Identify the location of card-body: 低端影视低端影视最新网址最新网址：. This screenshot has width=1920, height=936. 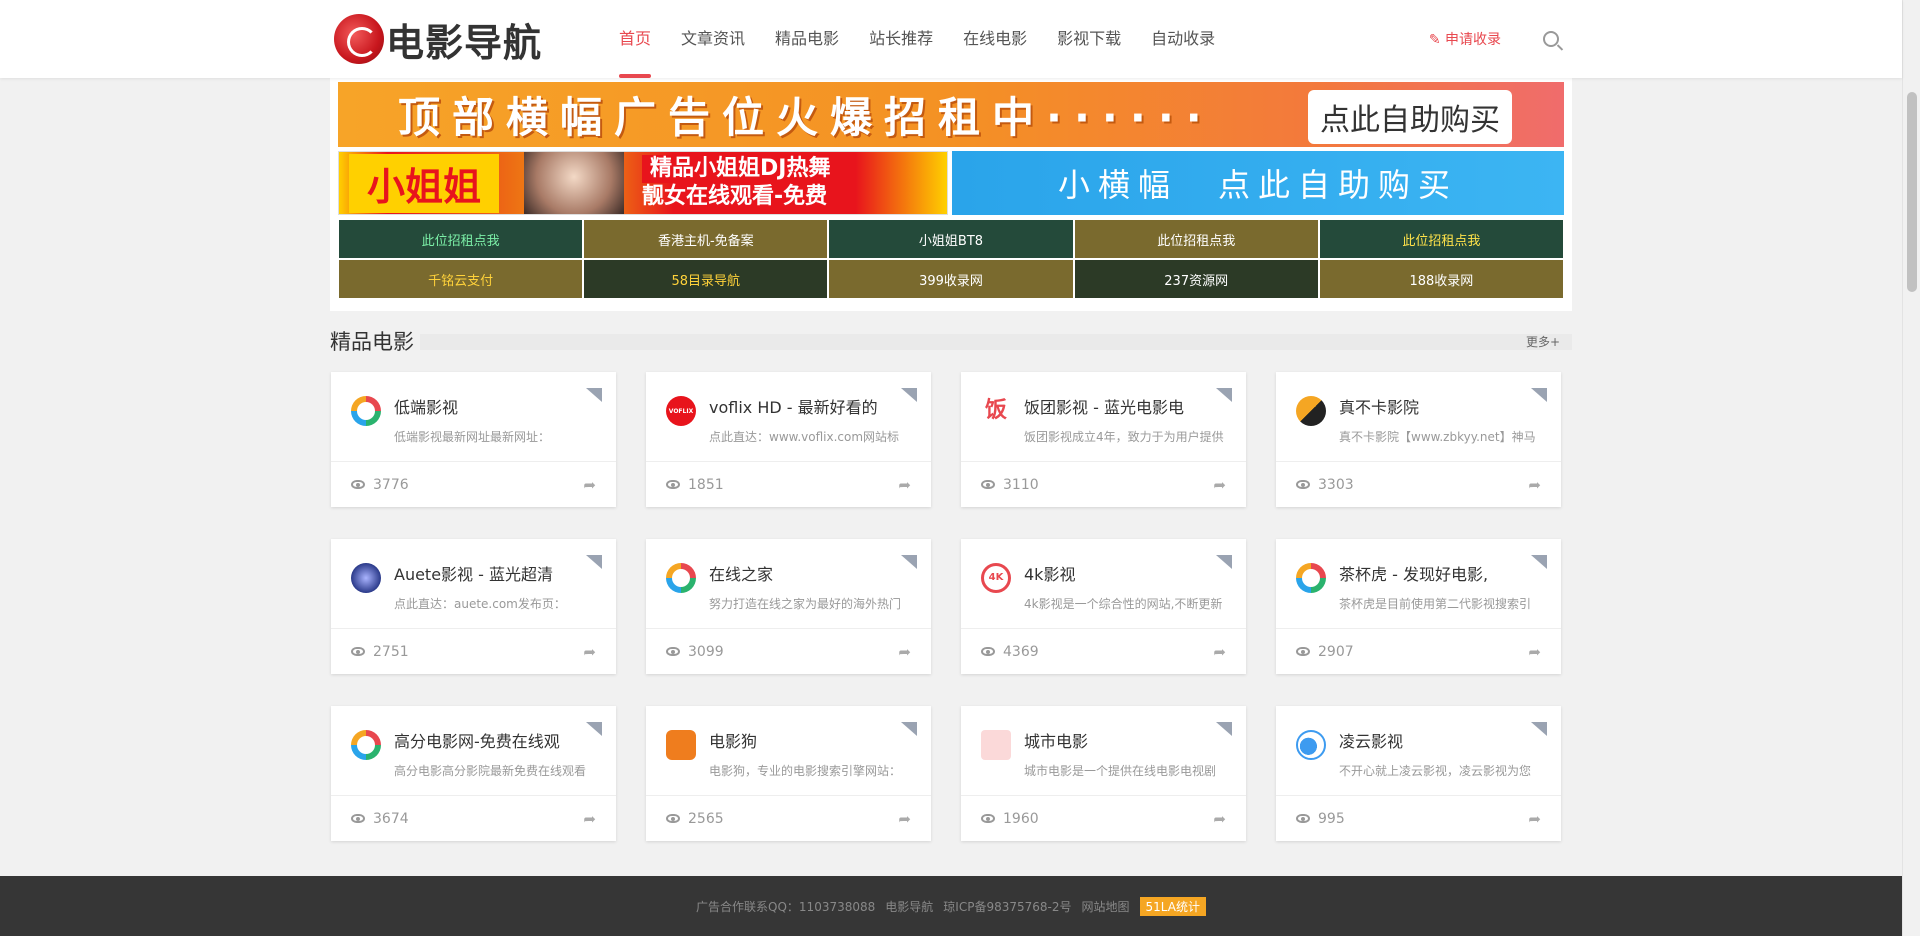
(473, 417).